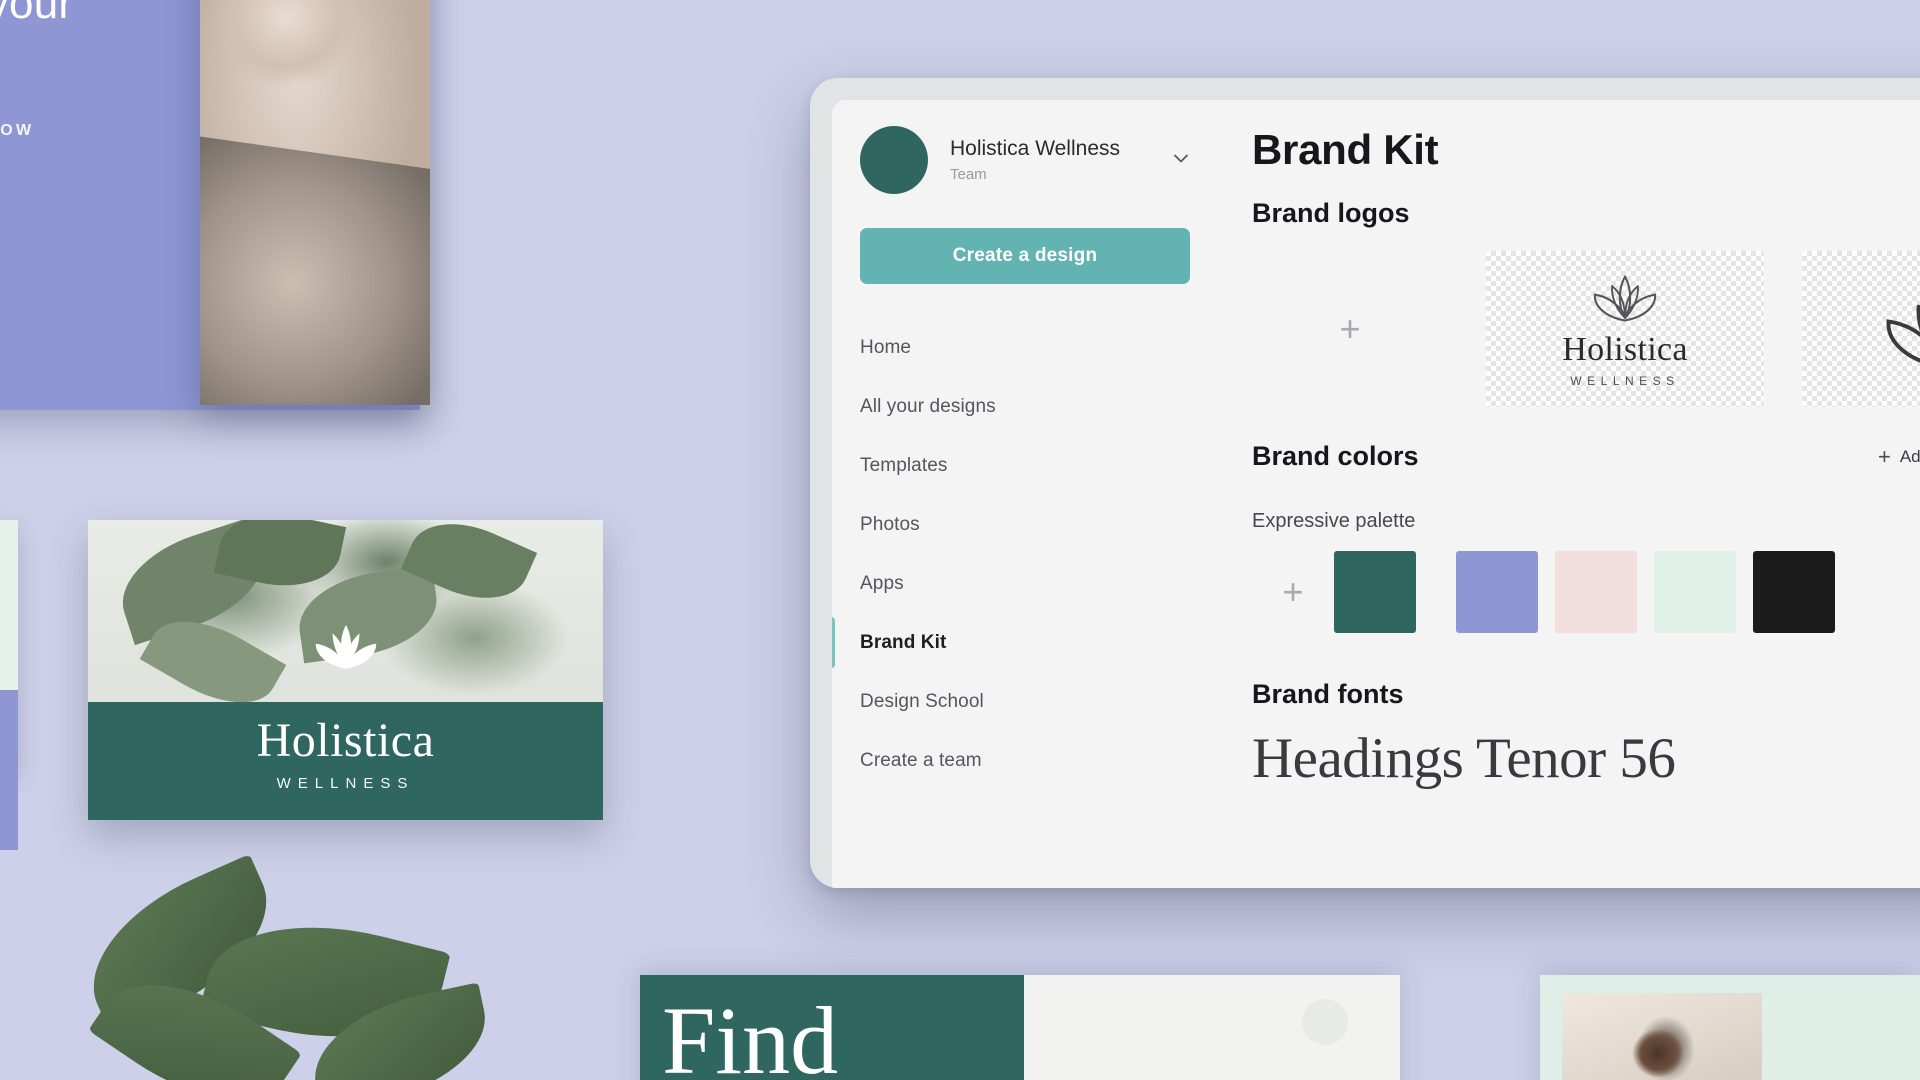 The image size is (1920, 1080). I want to click on add-logo-button: +, so click(1350, 329).